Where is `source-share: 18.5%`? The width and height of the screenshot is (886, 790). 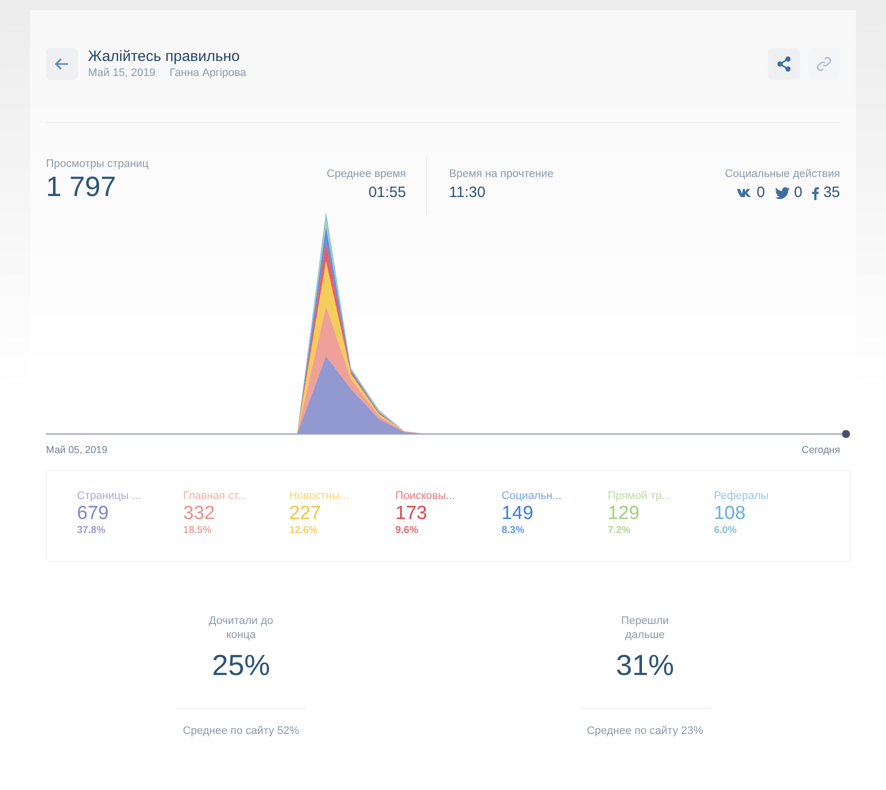 source-share: 18.5% is located at coordinates (197, 531).